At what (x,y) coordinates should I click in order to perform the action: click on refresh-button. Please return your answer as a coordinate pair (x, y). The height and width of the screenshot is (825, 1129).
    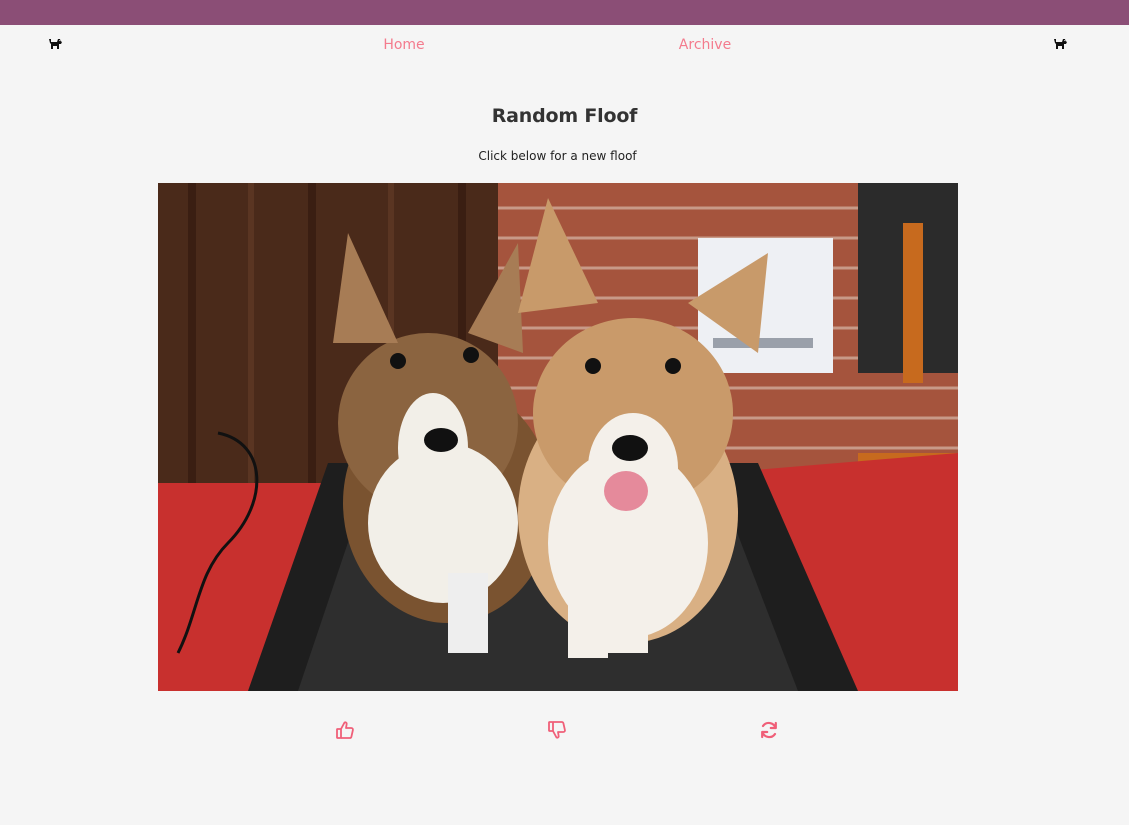
    Looking at the image, I should click on (769, 730).